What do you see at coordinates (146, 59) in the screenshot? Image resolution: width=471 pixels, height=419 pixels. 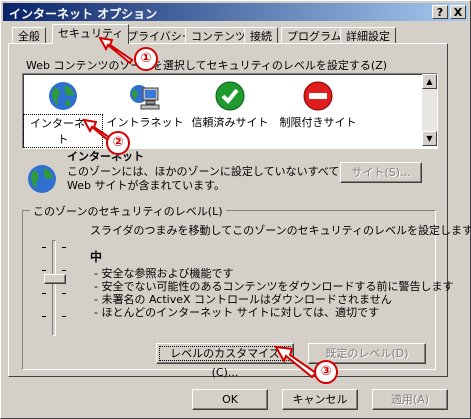 I see `callout-1: ①` at bounding box center [146, 59].